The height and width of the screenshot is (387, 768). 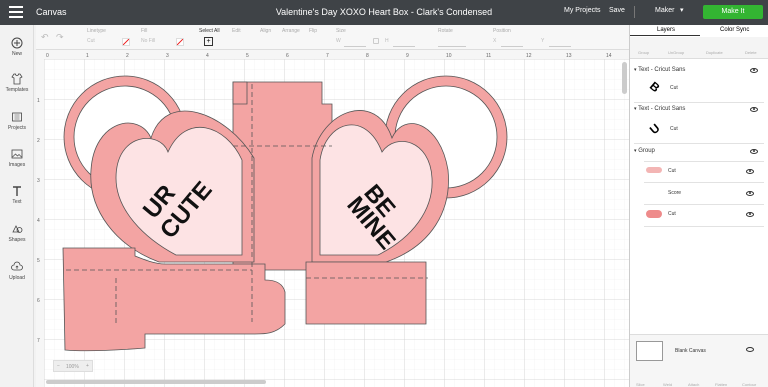 What do you see at coordinates (734, 30) in the screenshot?
I see `tab-color-sync: Color Sync` at bounding box center [734, 30].